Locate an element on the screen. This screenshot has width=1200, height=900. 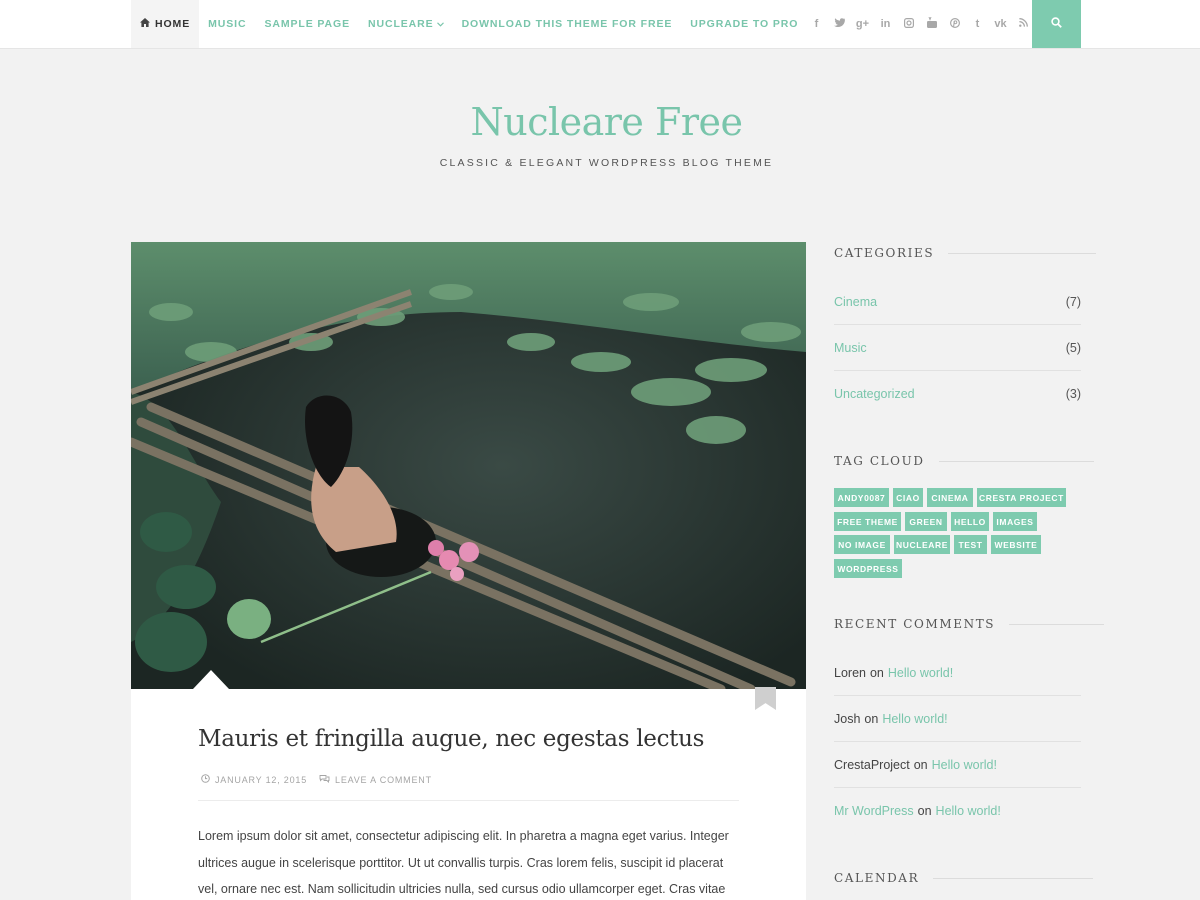
nav-item-nucleare: NUCLEARE is located at coordinates (406, 24).